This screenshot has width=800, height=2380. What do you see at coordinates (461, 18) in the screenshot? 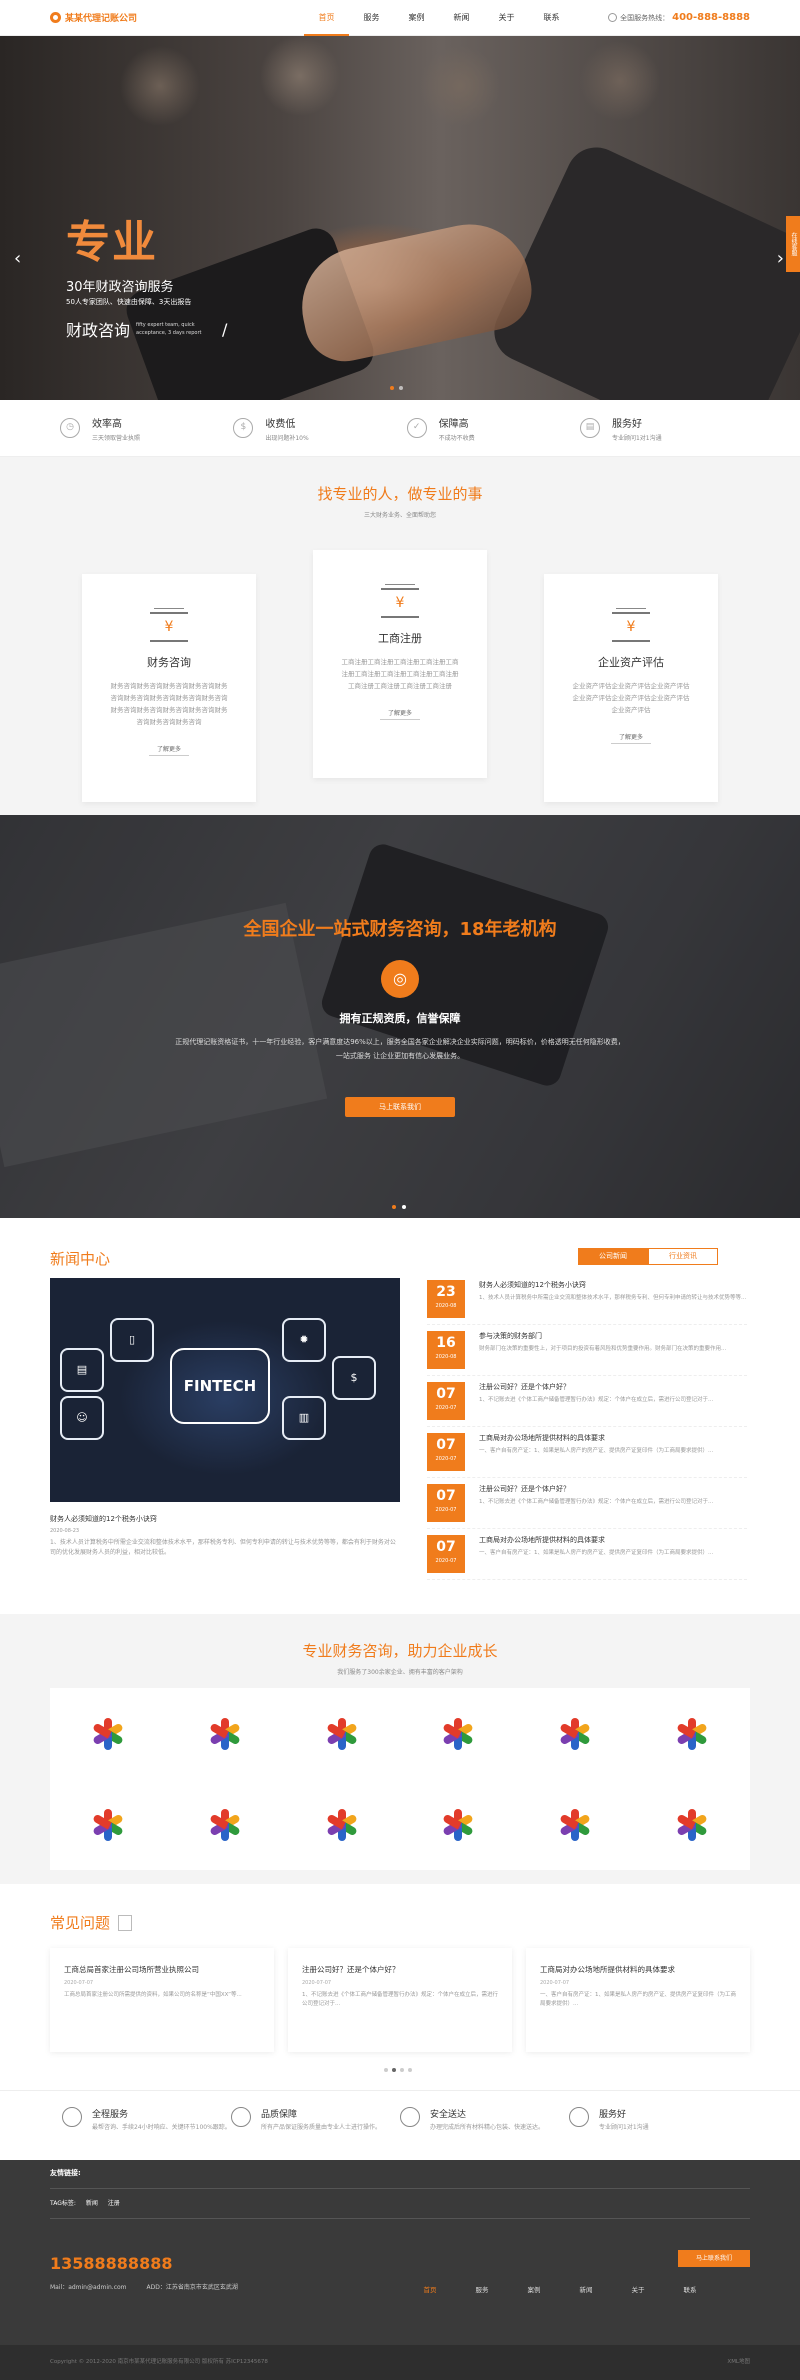
I see `nav-news: 新闻` at bounding box center [461, 18].